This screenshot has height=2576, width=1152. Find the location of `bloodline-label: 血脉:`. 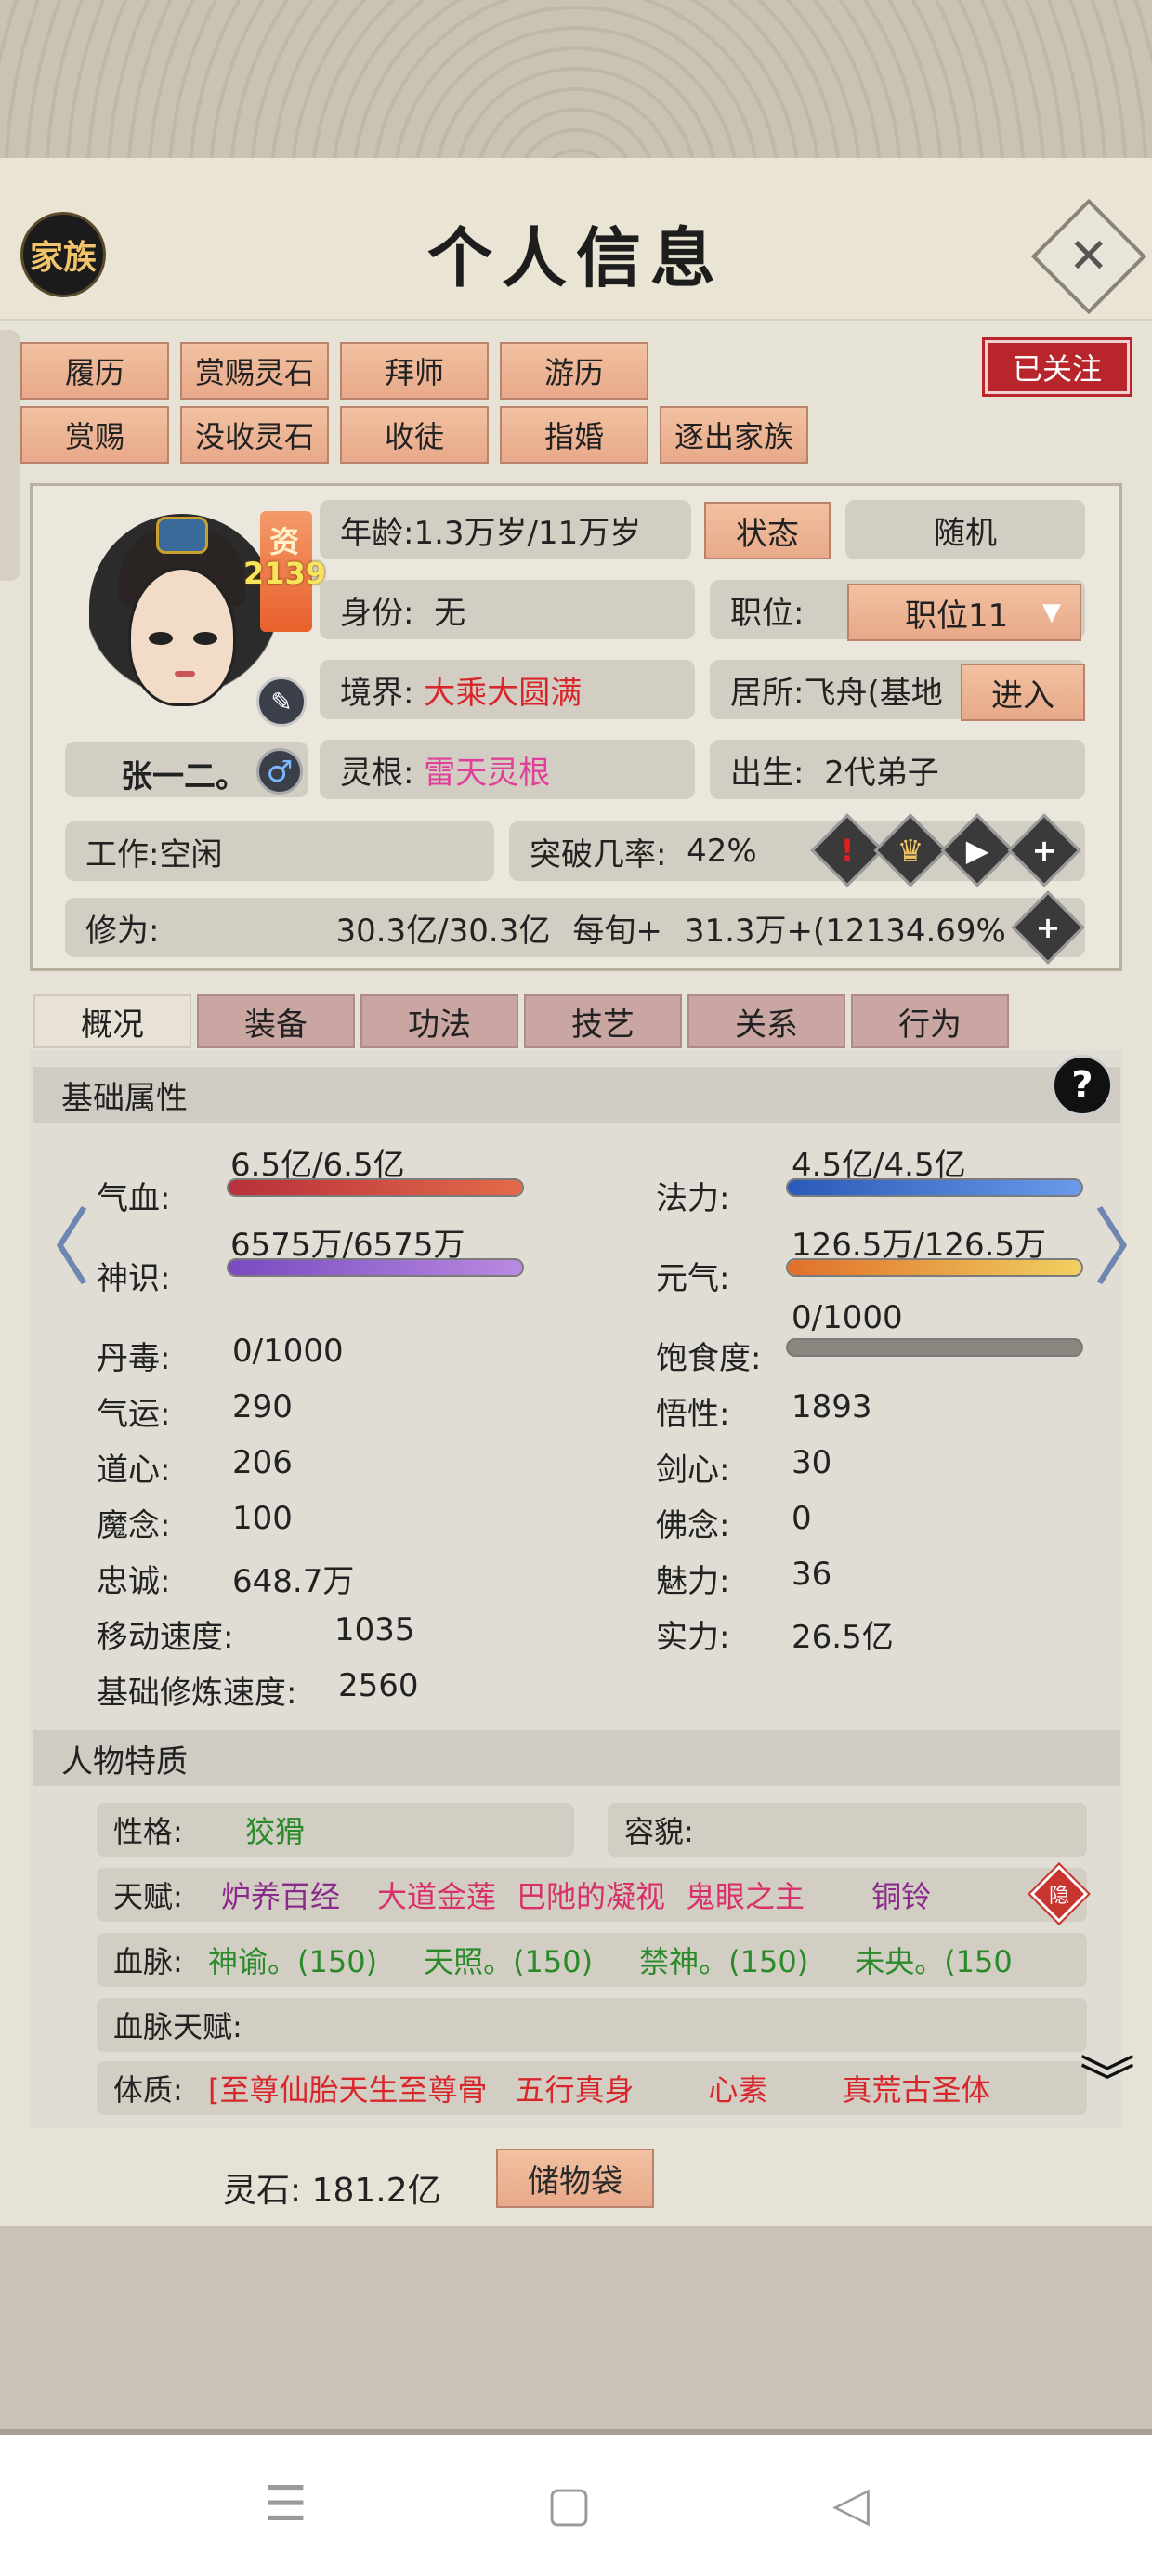

bloodline-label: 血脉: is located at coordinates (148, 1961).